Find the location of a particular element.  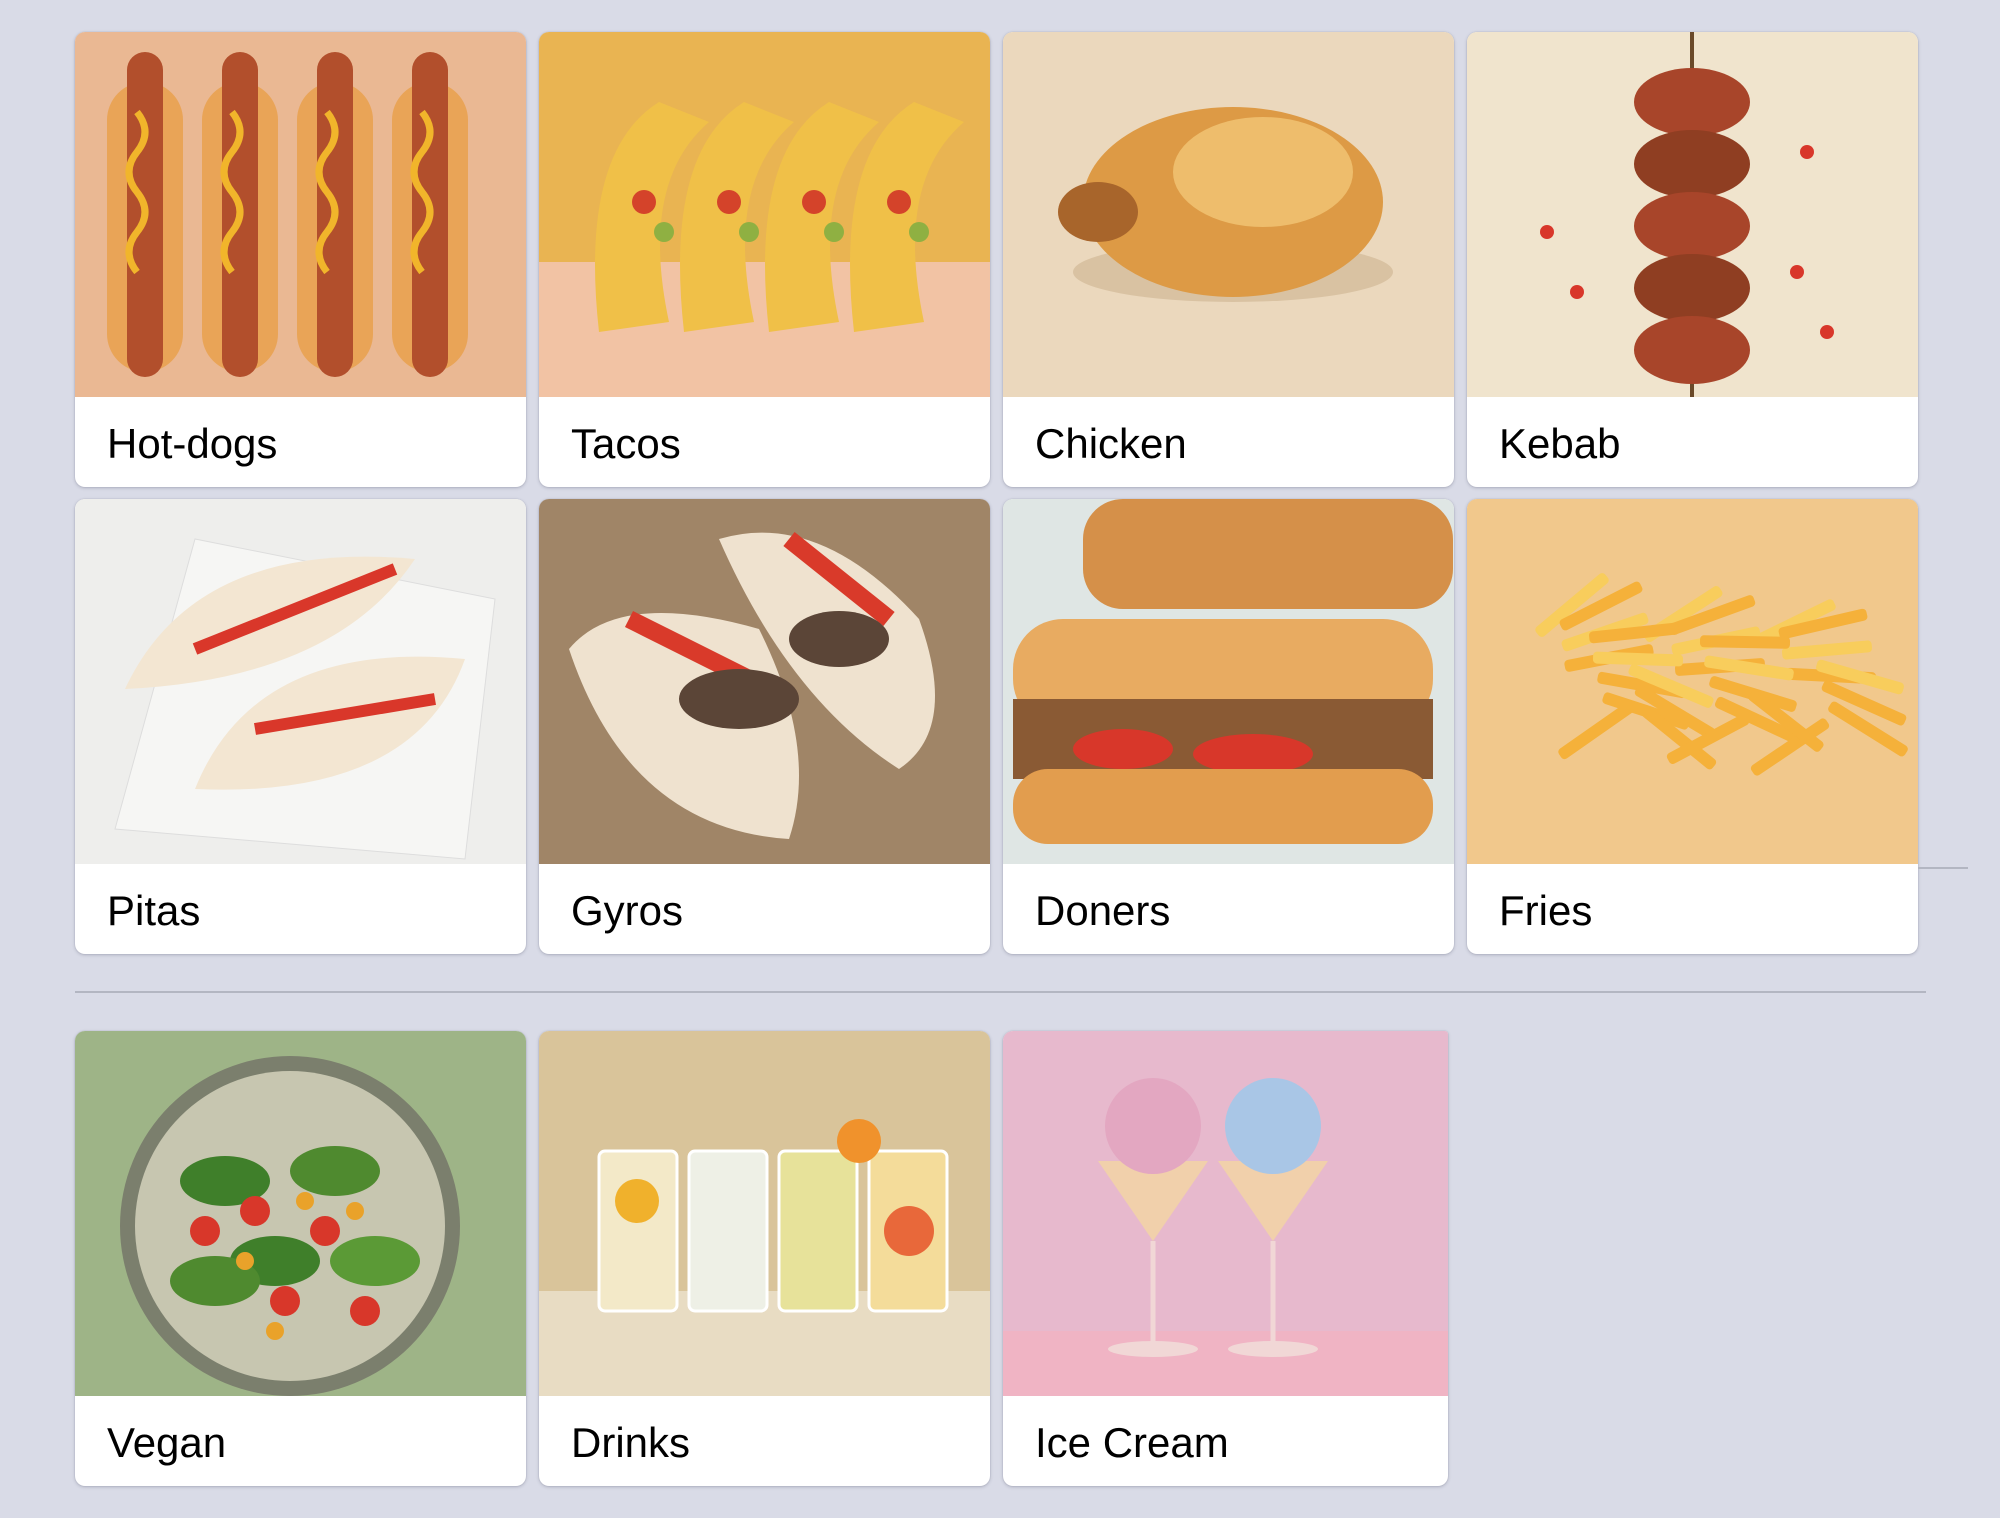

tacos-photo is located at coordinates (764, 214).